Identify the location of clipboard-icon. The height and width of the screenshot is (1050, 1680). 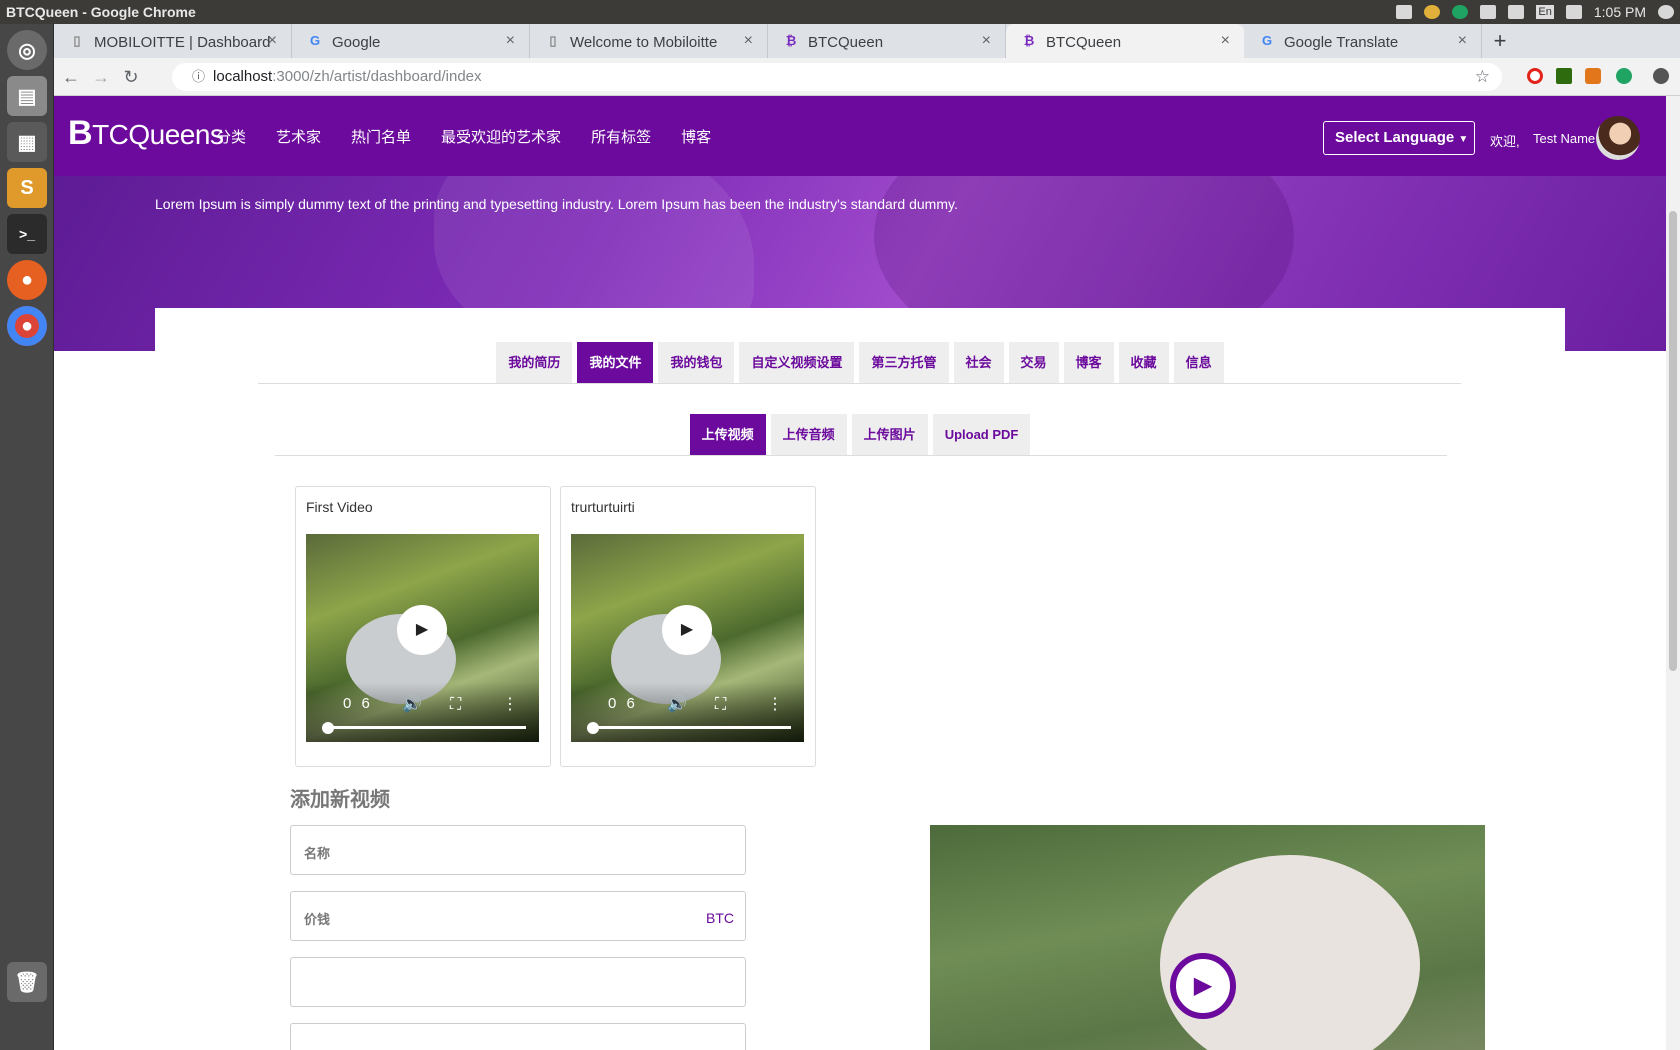
(1404, 12).